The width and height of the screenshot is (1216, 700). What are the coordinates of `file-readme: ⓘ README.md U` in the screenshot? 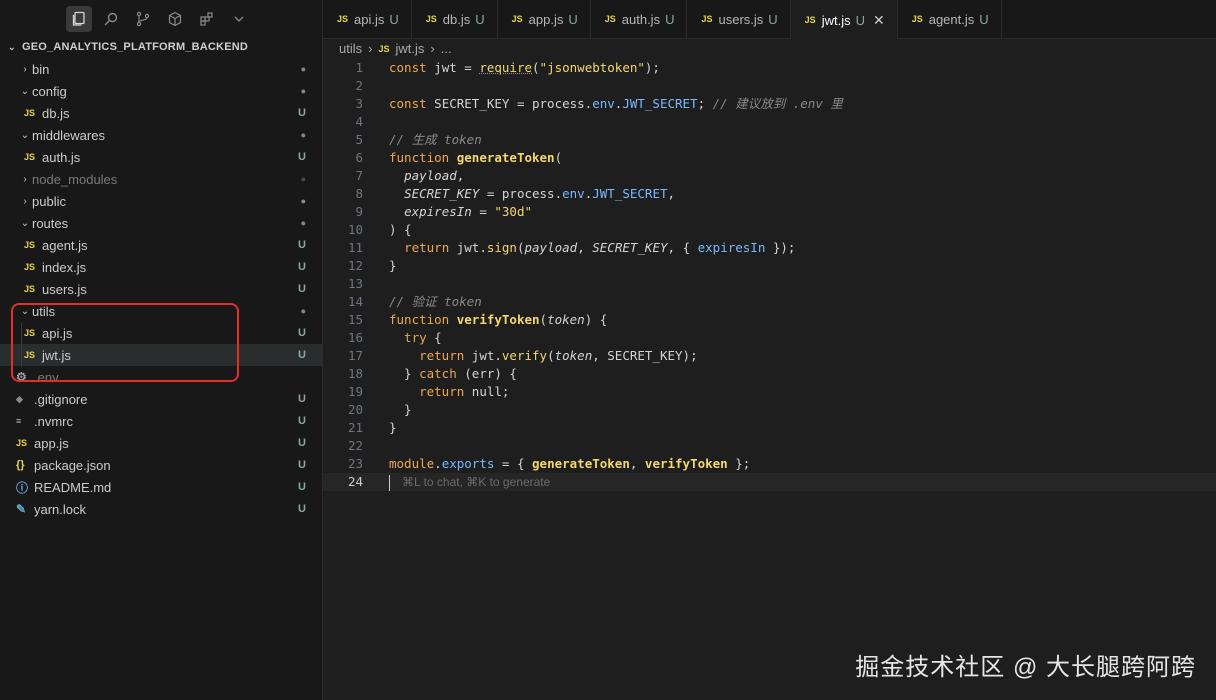 It's located at (161, 487).